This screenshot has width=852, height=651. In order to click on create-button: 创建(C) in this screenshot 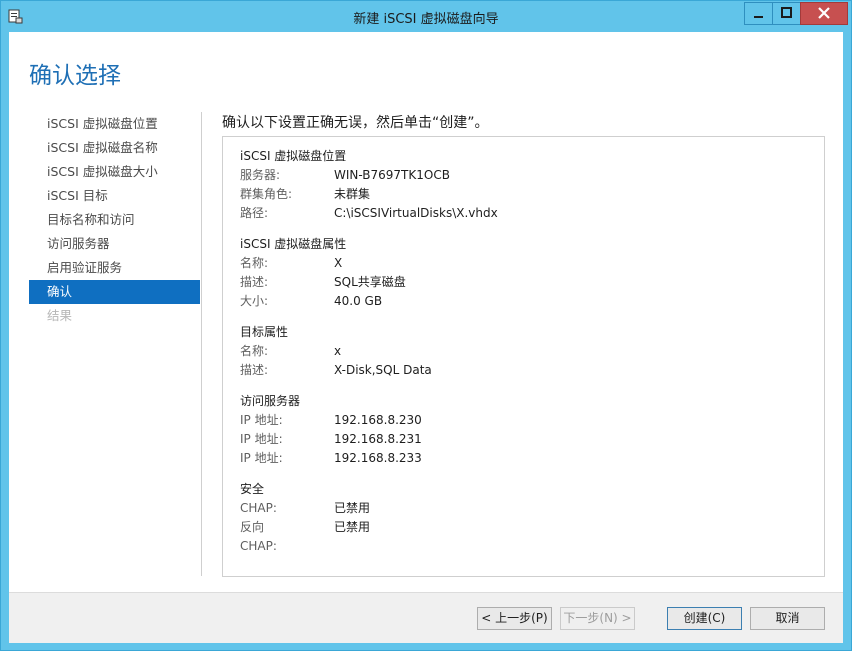, I will do `click(704, 618)`.